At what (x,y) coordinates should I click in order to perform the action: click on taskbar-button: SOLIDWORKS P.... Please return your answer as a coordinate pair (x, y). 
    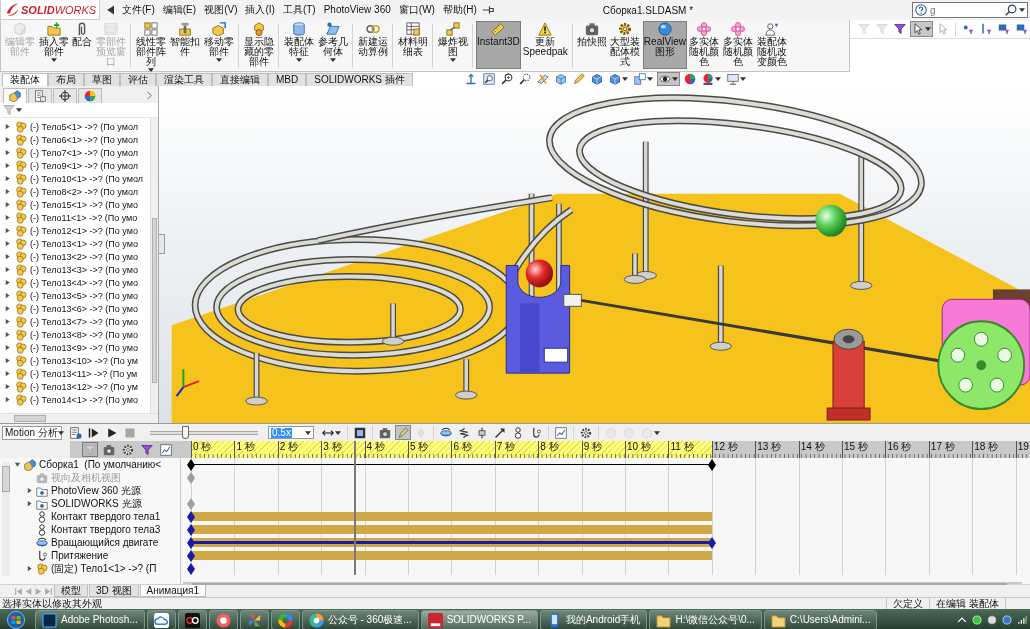
    Looking at the image, I should click on (479, 619).